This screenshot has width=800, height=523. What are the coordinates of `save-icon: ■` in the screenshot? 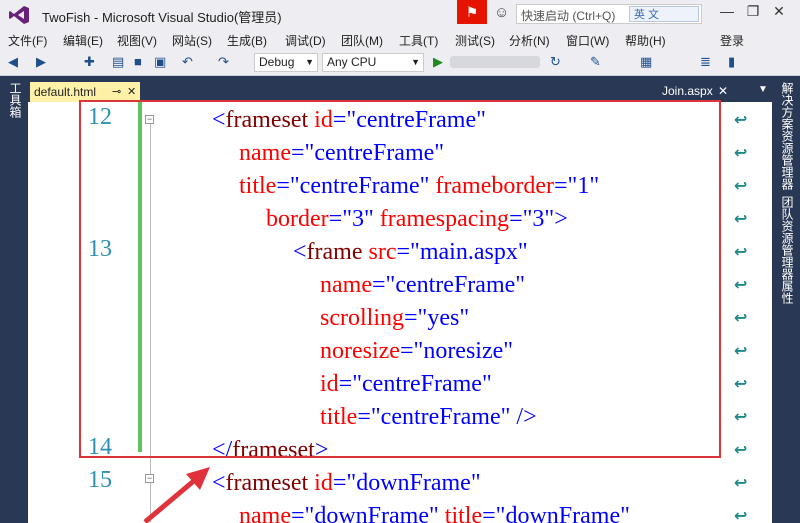 It's located at (138, 61).